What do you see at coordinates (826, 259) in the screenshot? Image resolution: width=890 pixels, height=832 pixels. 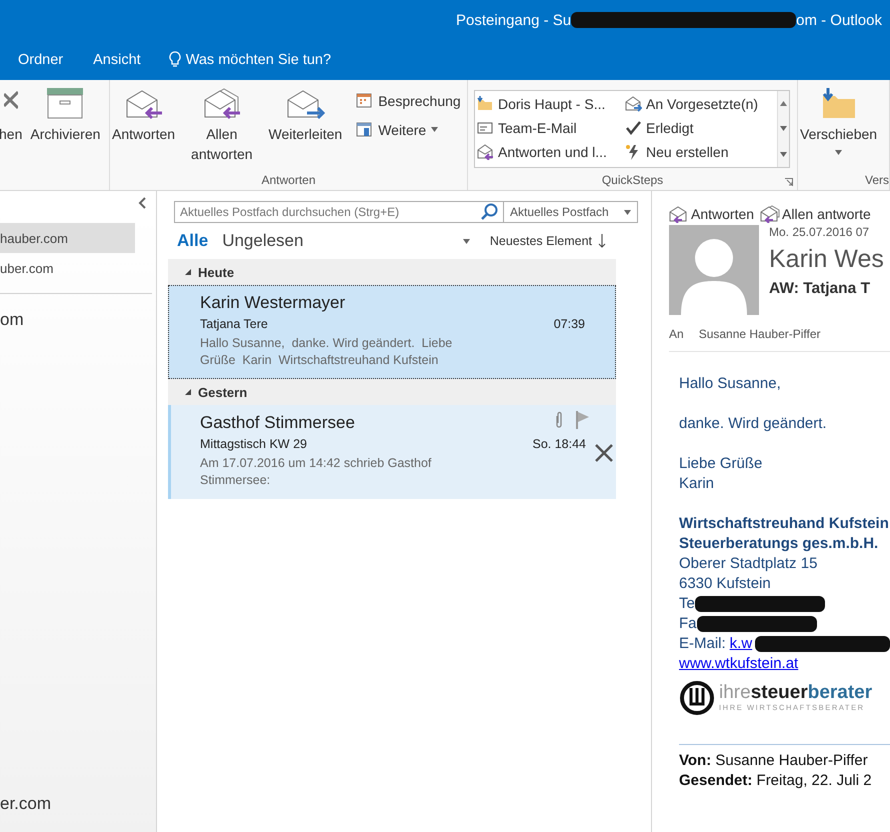 I see `sender-name: Karin Wes` at bounding box center [826, 259].